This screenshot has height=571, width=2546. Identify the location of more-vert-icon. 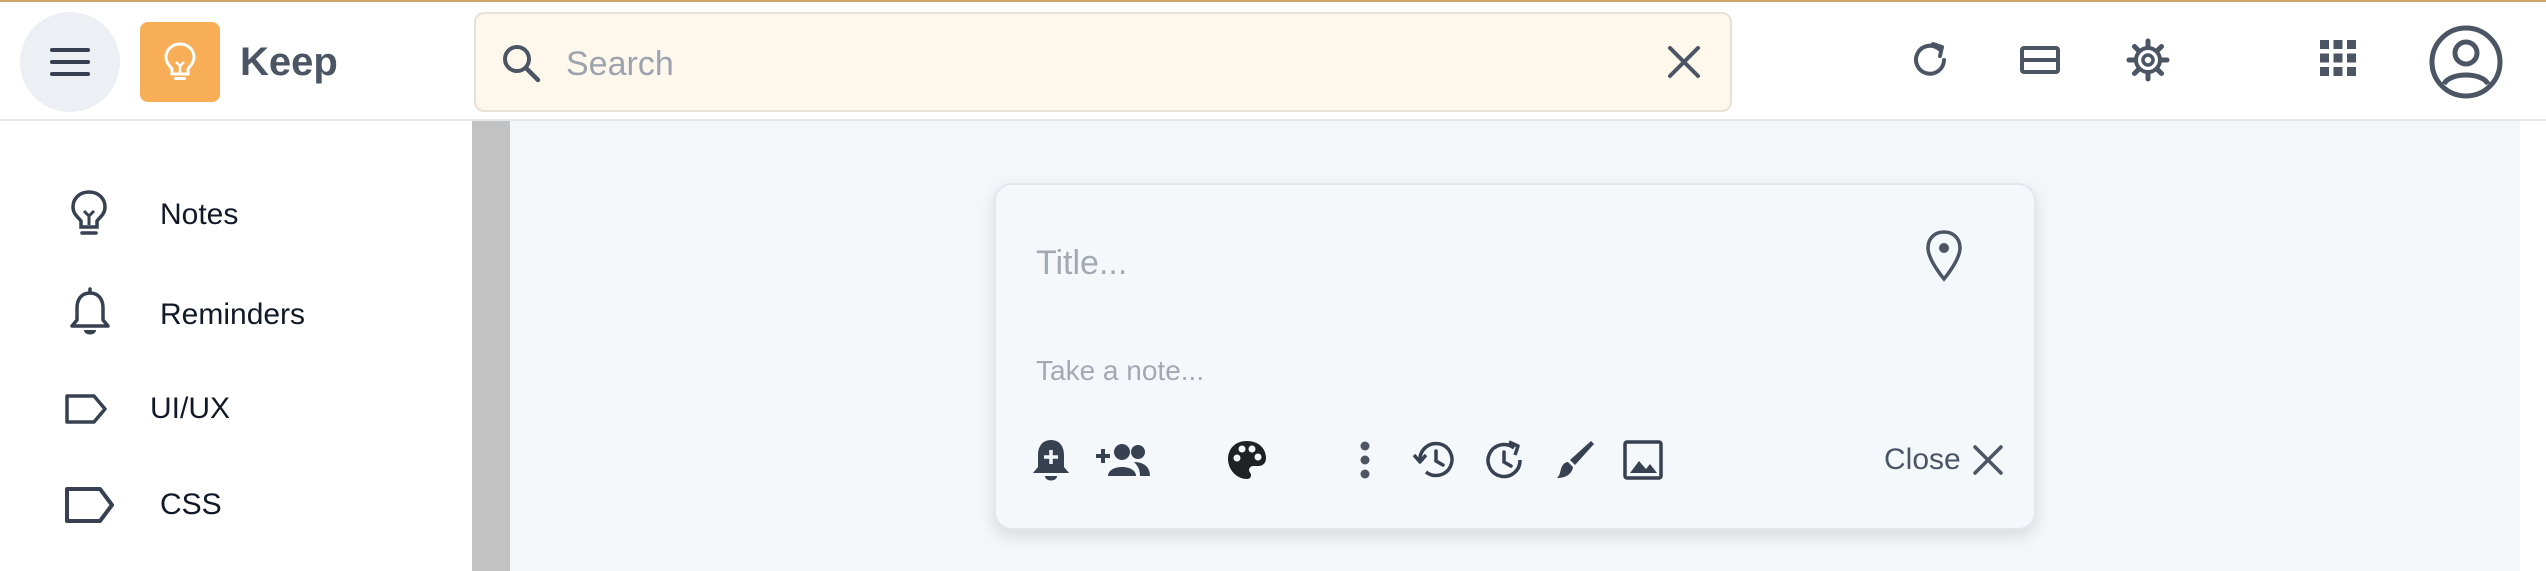
(1365, 460).